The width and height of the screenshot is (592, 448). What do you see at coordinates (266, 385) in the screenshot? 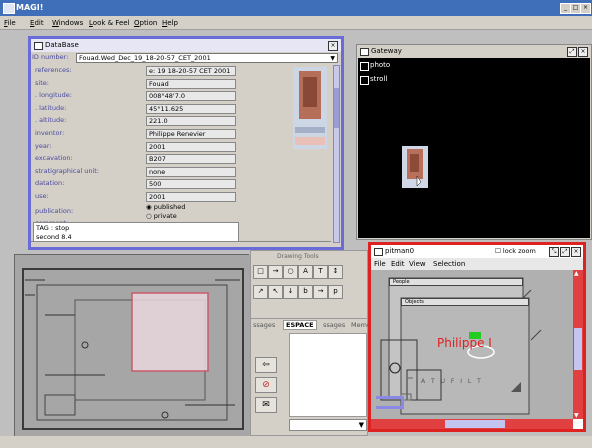
I see `message-delete-icon: ⊘` at bounding box center [266, 385].